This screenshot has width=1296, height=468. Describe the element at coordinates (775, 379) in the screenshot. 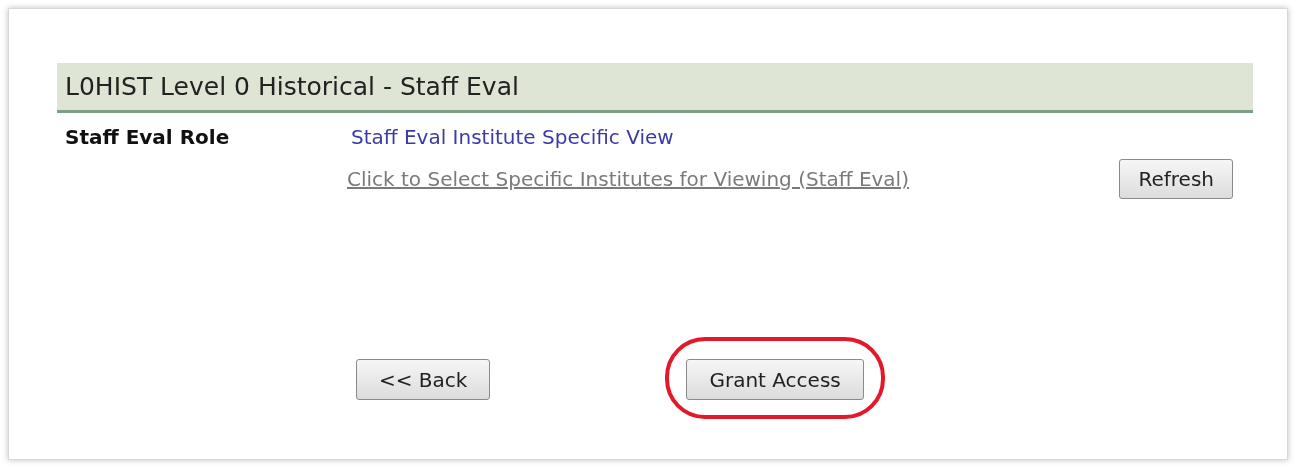

I see `action-button: Grant Access` at that location.